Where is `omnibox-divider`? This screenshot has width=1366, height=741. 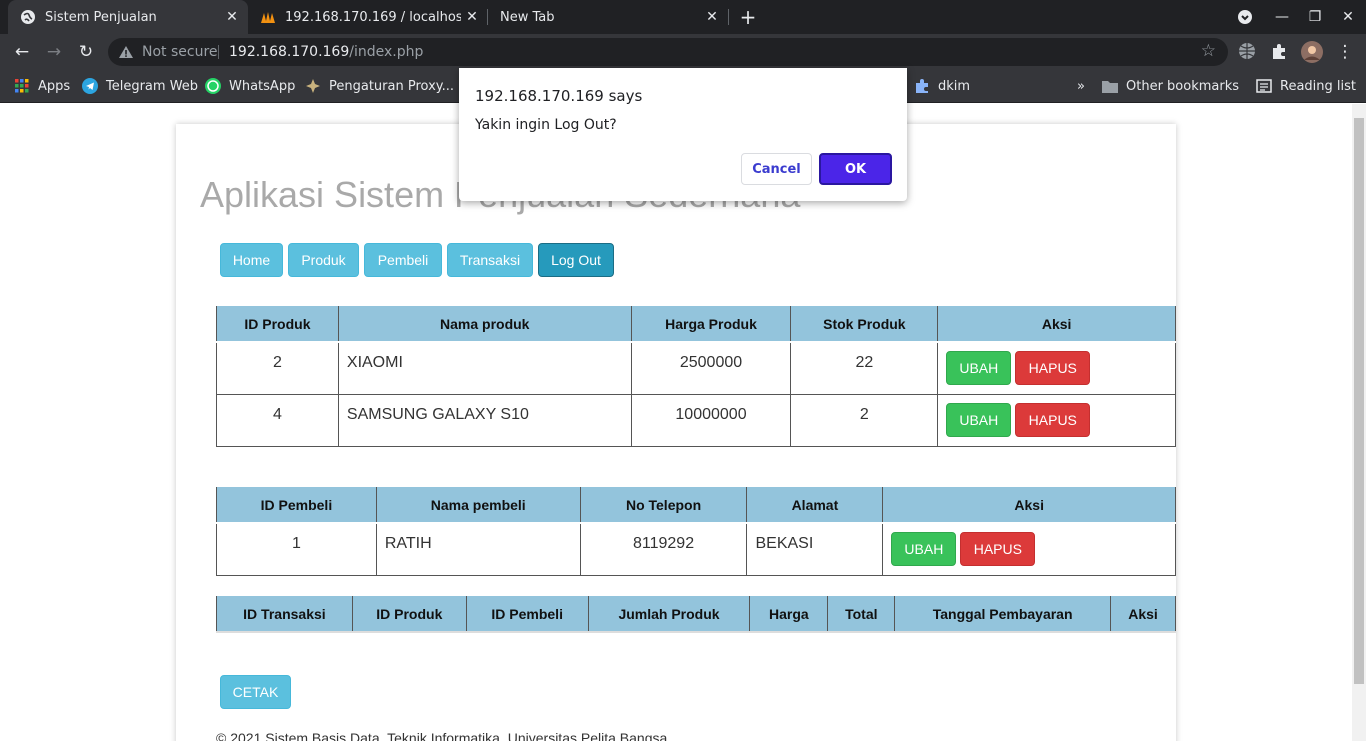 omnibox-divider is located at coordinates (218, 52).